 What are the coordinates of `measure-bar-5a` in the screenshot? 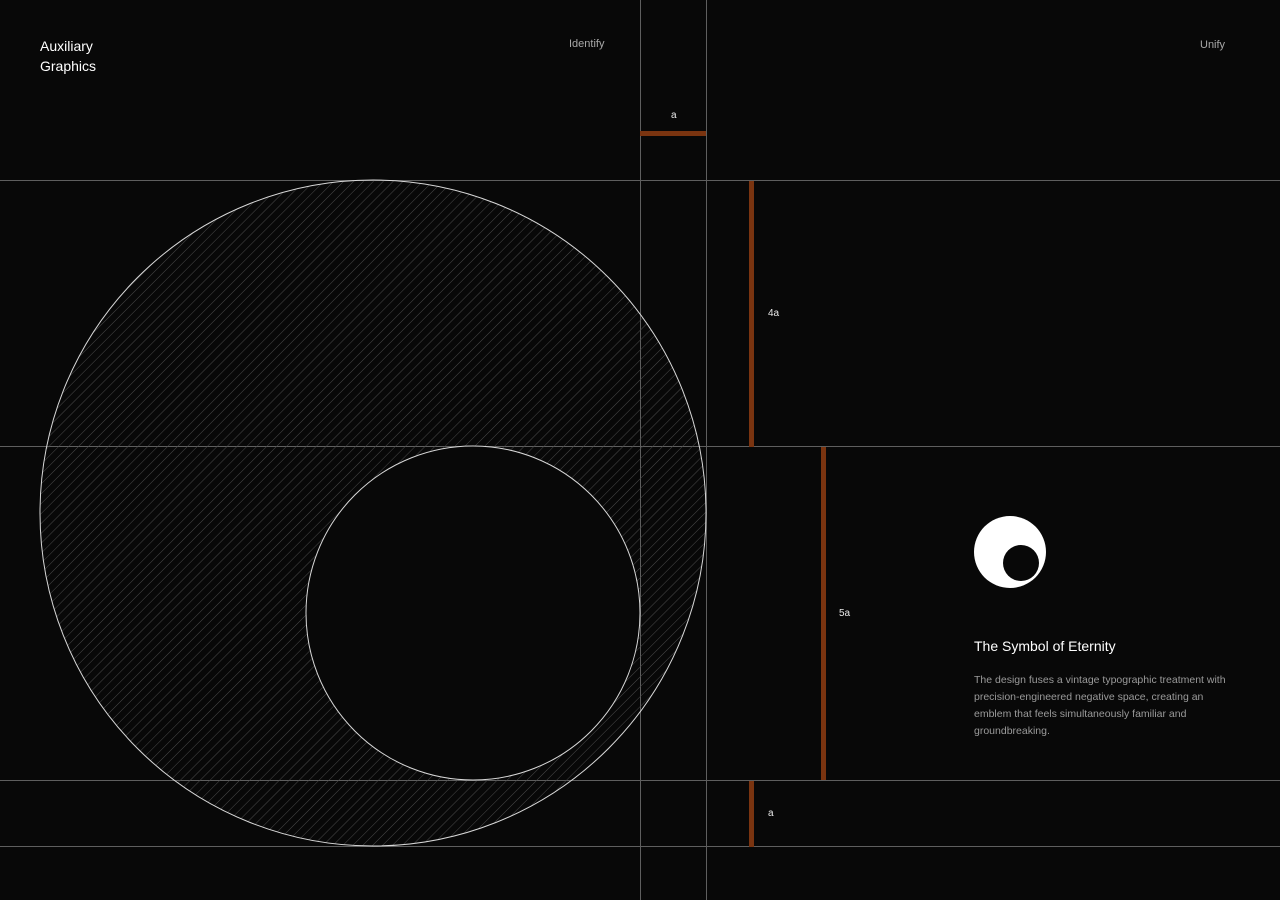 It's located at (823, 613).